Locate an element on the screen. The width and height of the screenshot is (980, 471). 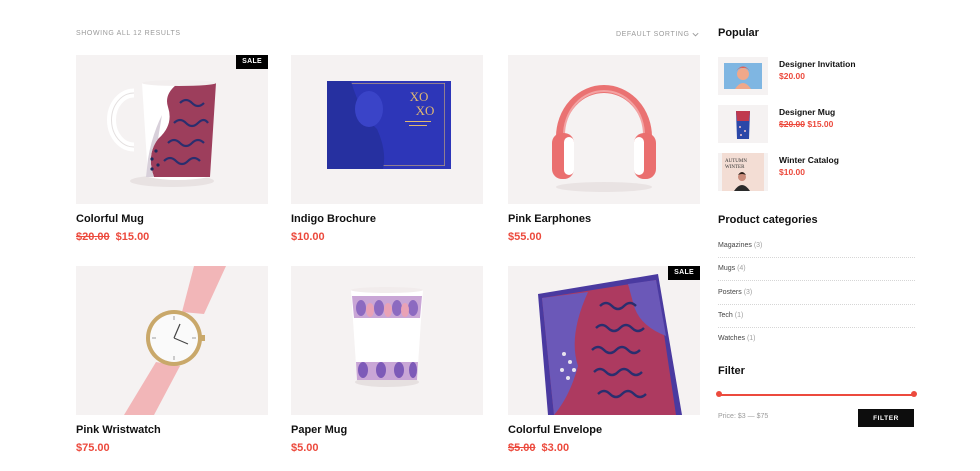
category-label: Mugs (4) is located at coordinates (732, 268).